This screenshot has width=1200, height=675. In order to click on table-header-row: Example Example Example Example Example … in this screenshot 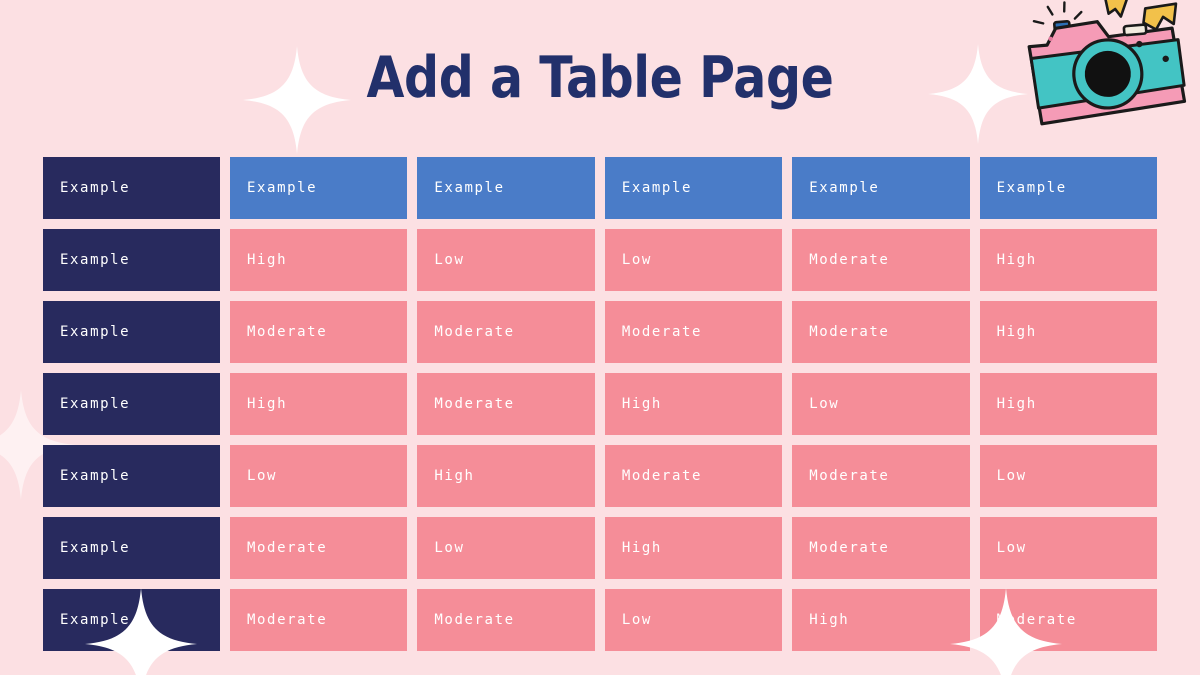, I will do `click(600, 188)`.